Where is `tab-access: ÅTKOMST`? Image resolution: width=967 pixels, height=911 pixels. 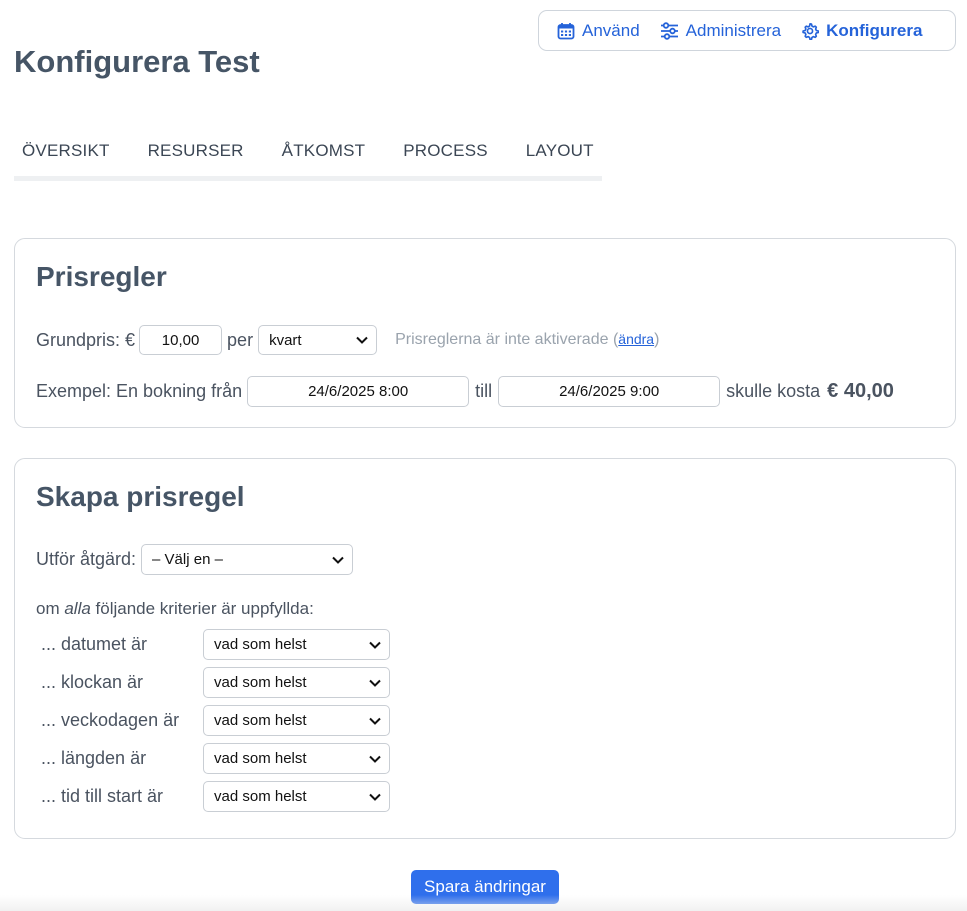
tab-access: ÅTKOMST is located at coordinates (324, 151).